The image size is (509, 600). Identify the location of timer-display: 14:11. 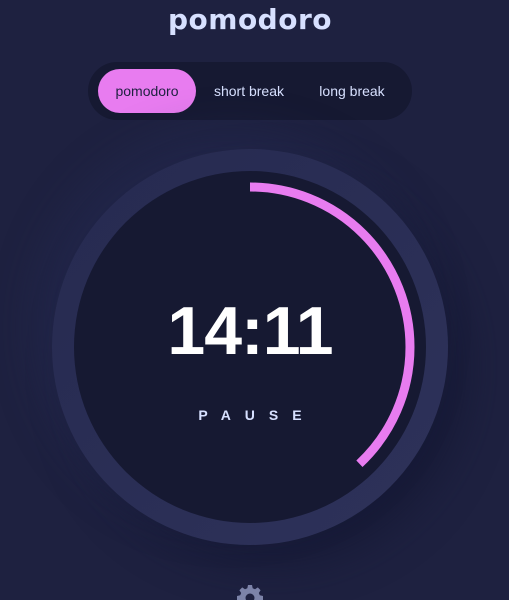
(250, 331).